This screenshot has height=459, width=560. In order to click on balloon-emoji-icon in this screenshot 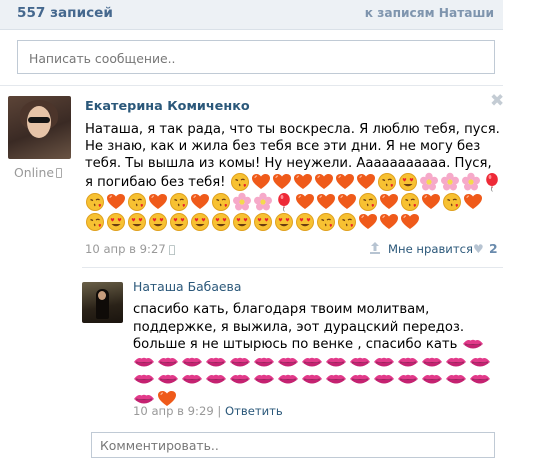, I will do `click(491, 182)`.